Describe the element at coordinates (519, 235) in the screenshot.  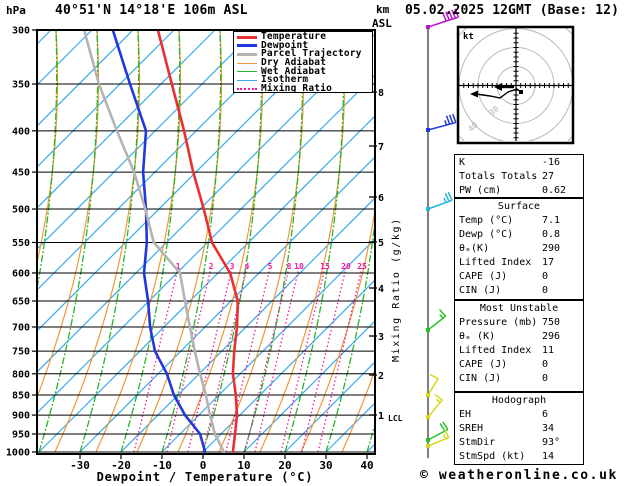
I see `panel-row: Dewp (°C) 0.8` at that location.